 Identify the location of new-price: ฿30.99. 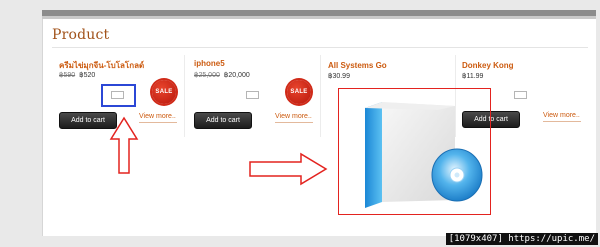
(339, 76).